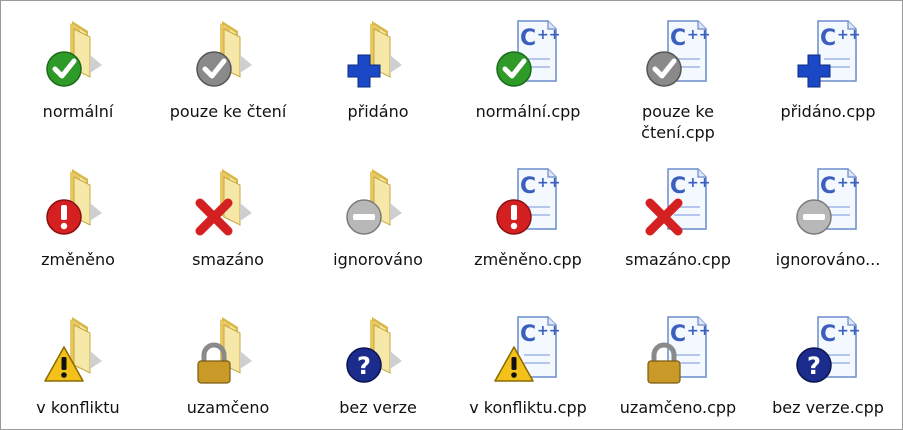  What do you see at coordinates (528, 259) in the screenshot?
I see `item-label: změněno.cpp` at bounding box center [528, 259].